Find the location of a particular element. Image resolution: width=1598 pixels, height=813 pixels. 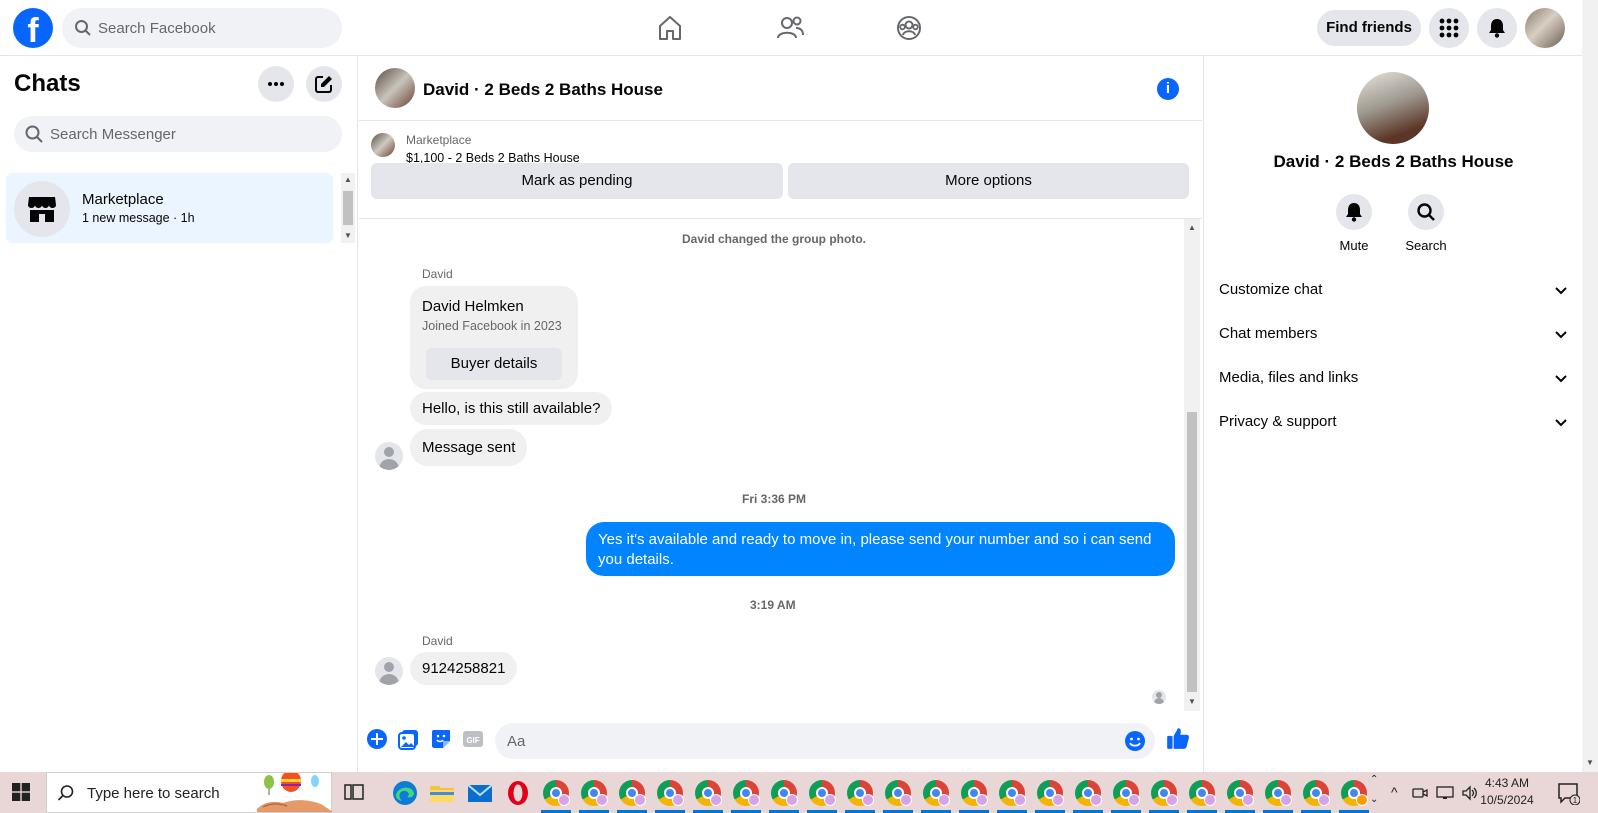

taskbar-search-box: Type here to search is located at coordinates (189, 792).